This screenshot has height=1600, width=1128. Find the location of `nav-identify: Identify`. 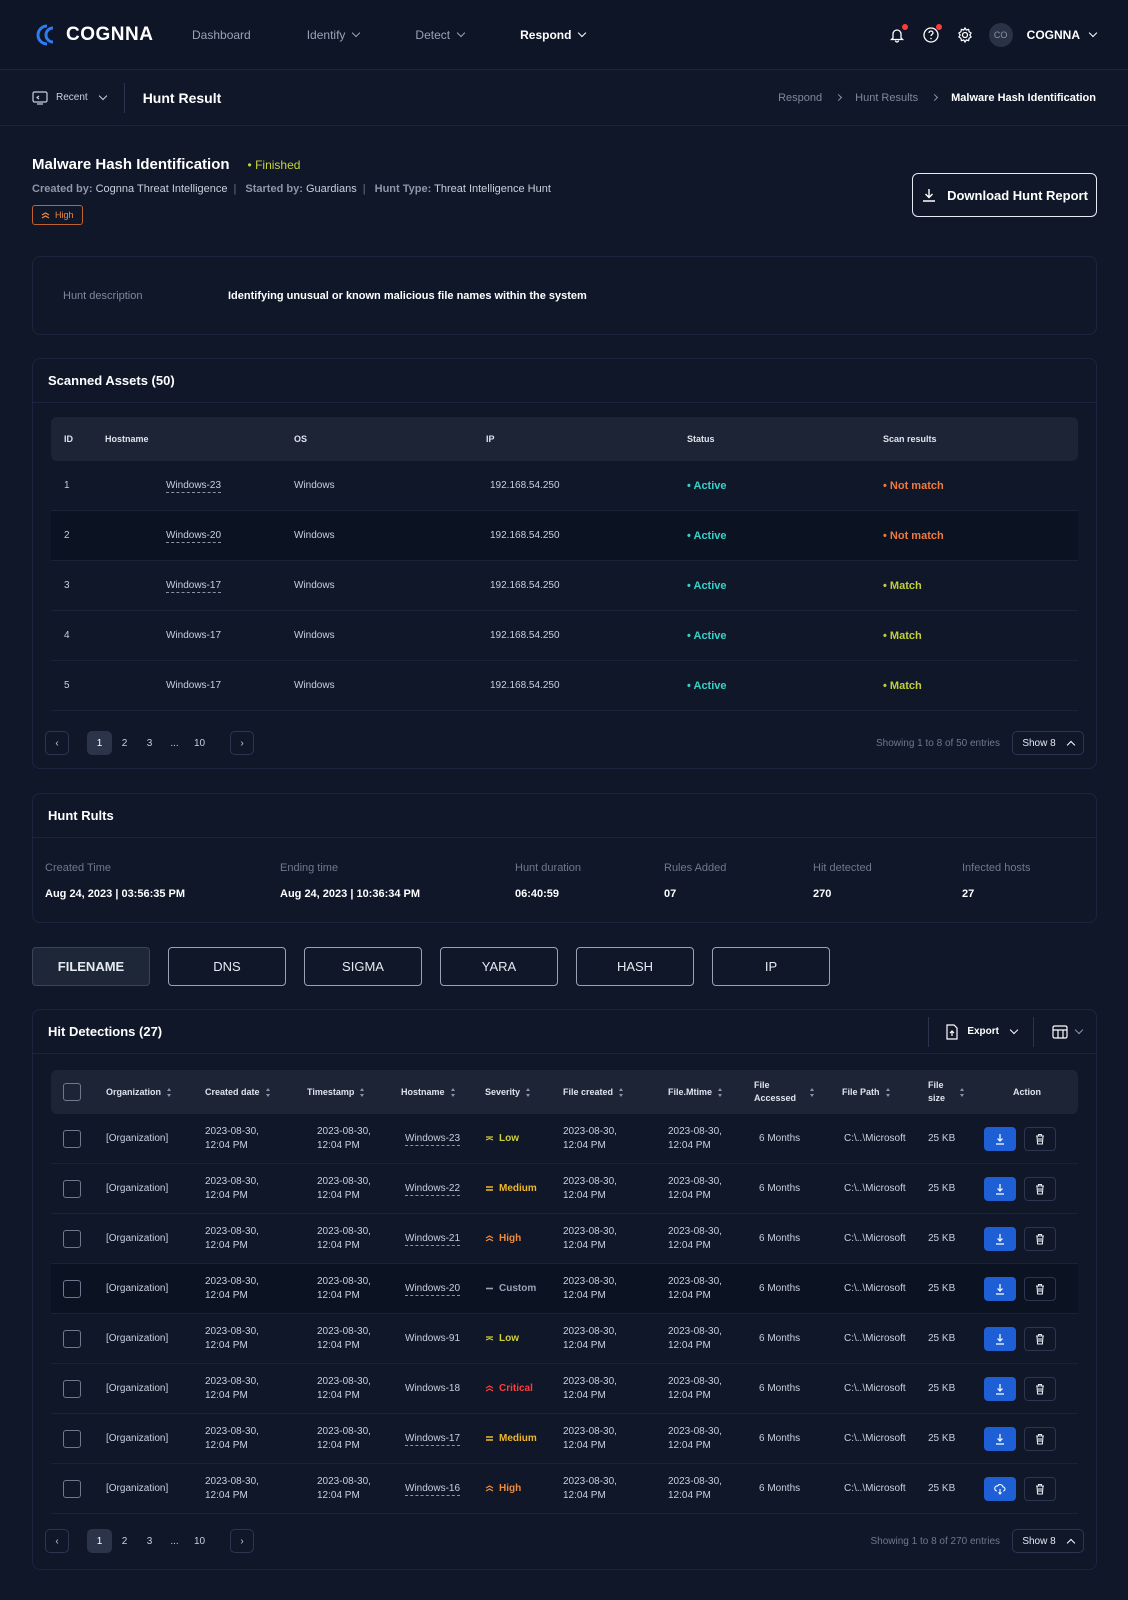

nav-identify: Identify is located at coordinates (334, 35).